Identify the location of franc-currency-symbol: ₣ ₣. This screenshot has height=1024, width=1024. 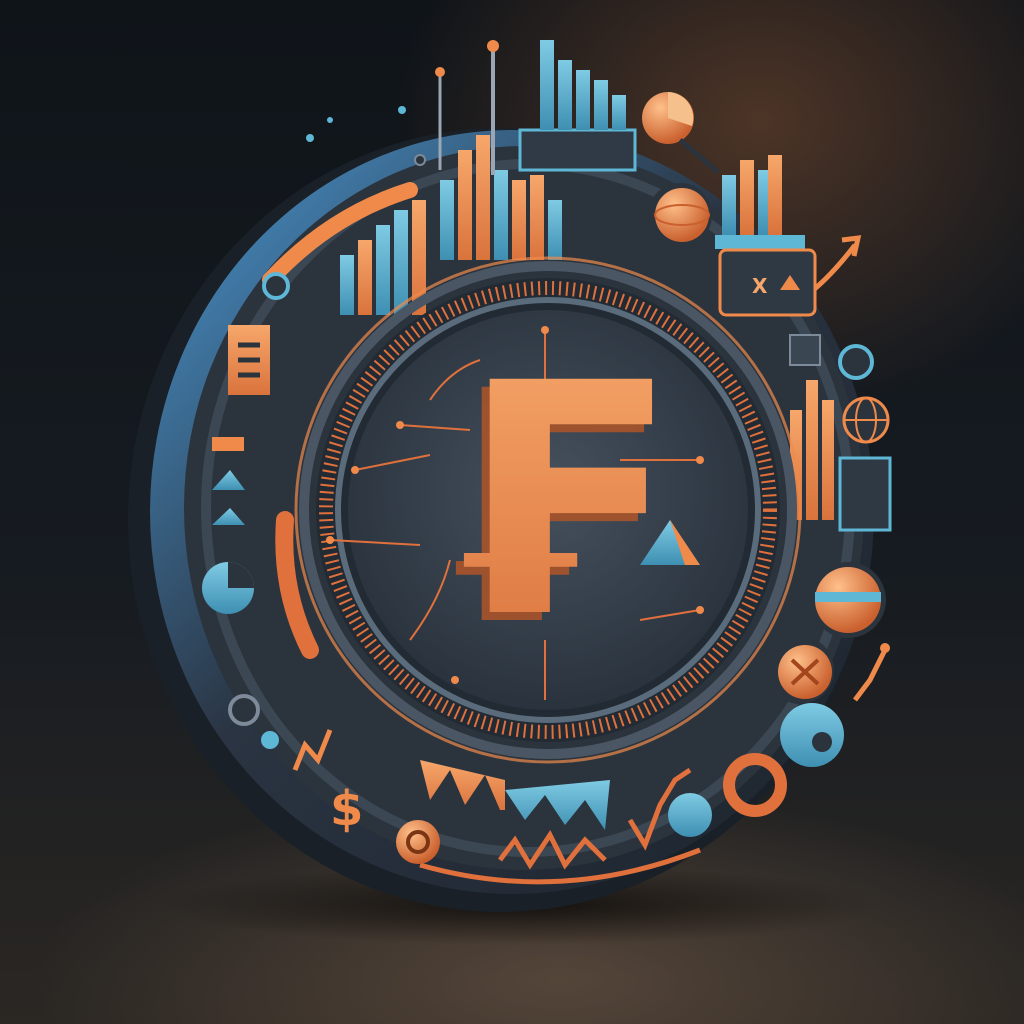
(547, 506).